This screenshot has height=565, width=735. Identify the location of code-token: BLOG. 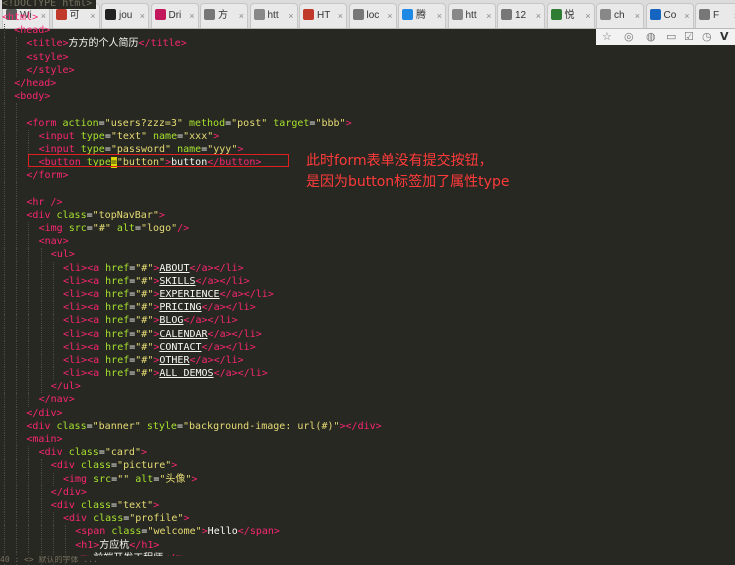
(171, 321).